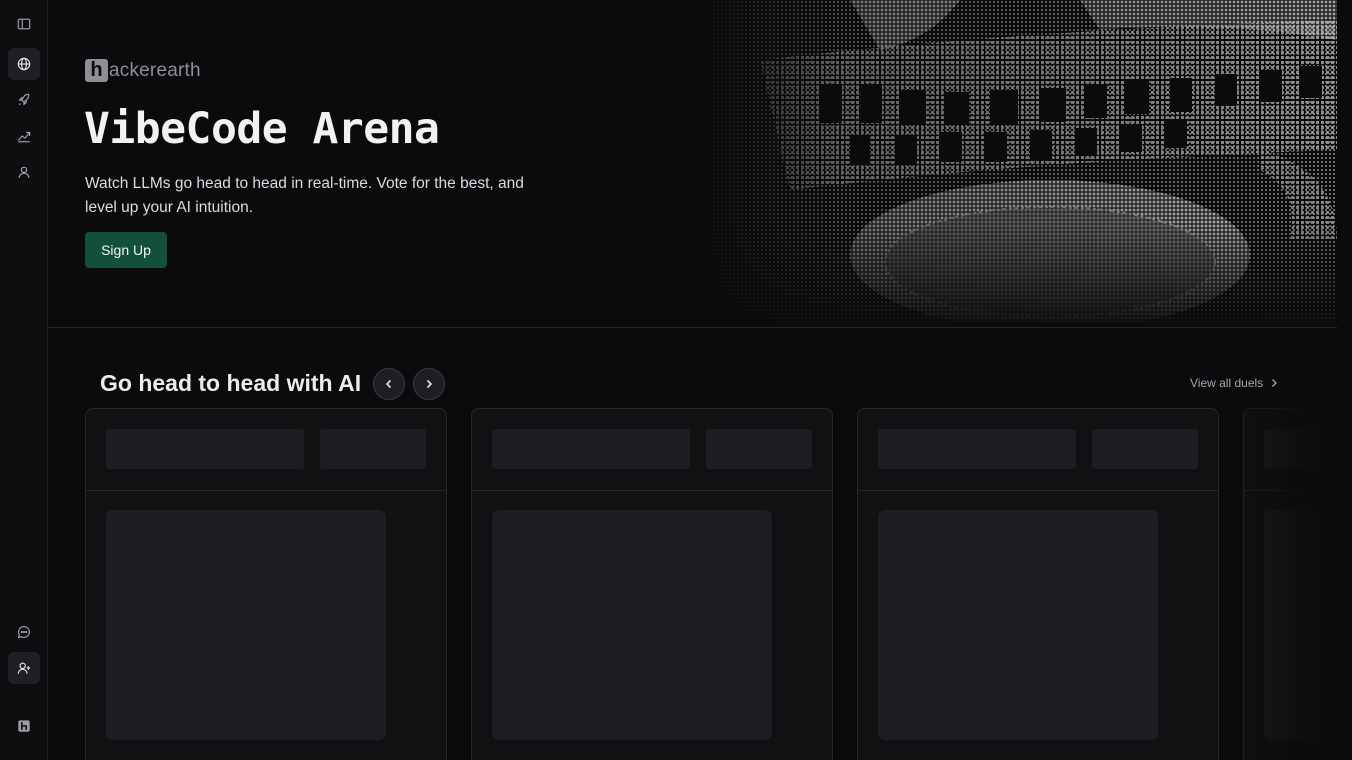 This screenshot has height=760, width=1352. Describe the element at coordinates (155, 70) in the screenshot. I see `logo-text: ackerearth` at that location.